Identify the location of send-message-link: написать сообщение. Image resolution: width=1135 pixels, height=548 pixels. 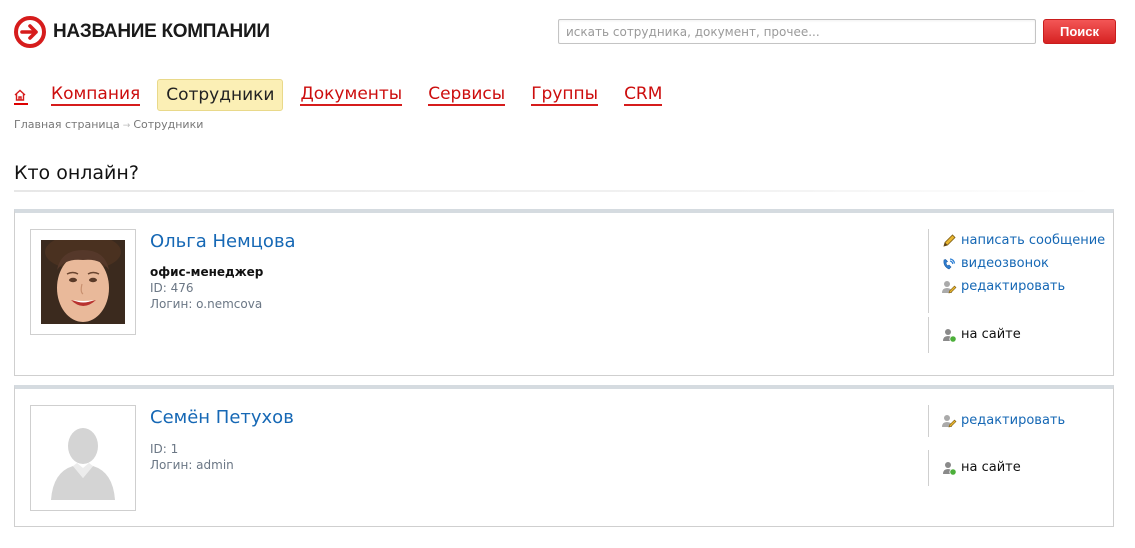
(1023, 240).